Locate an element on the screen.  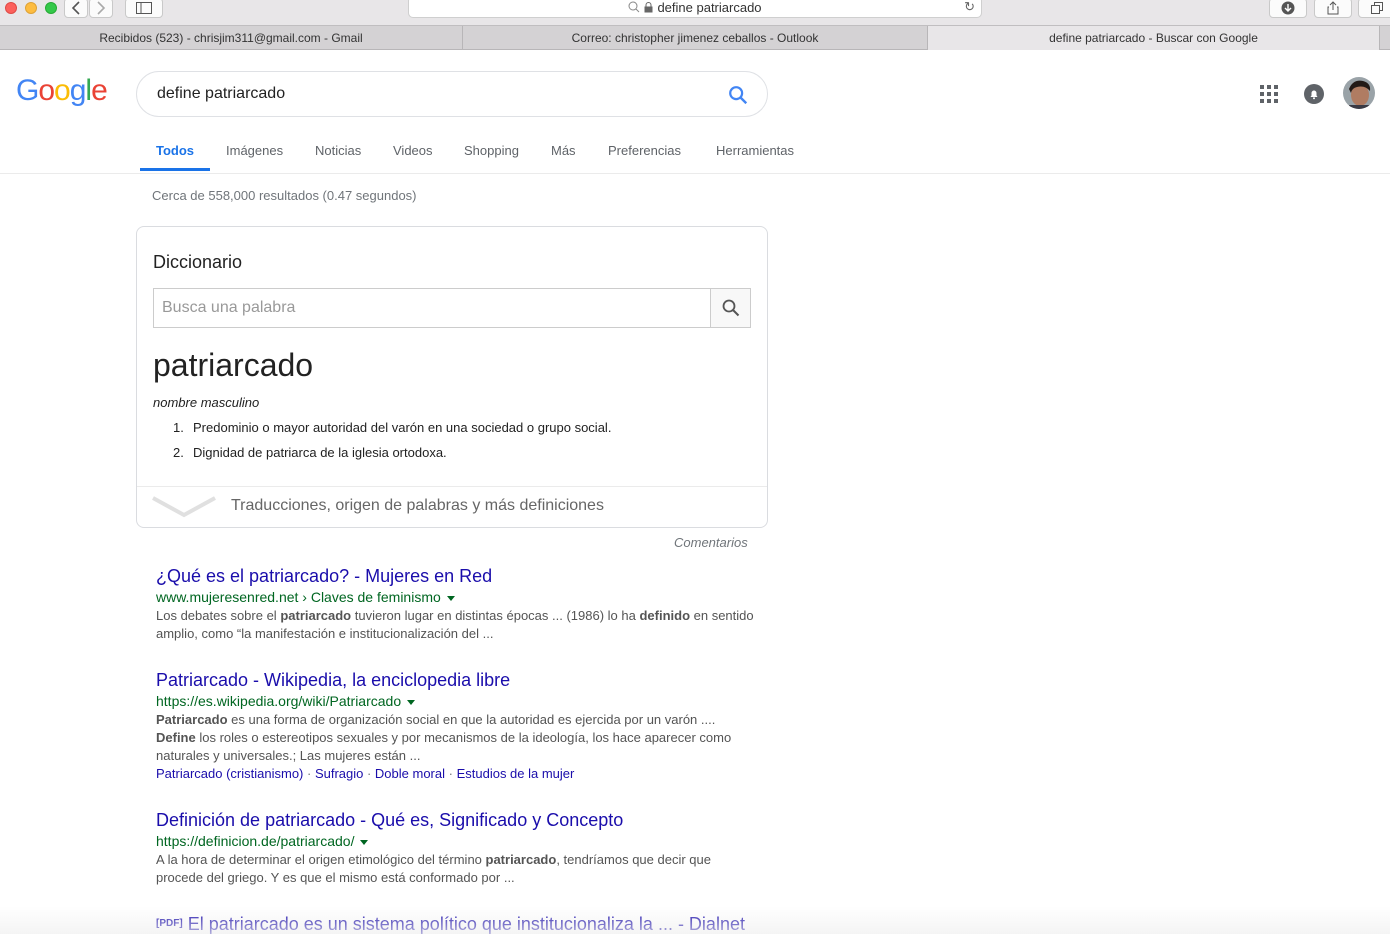
tab-preferencias: Preferencias is located at coordinates (644, 150).